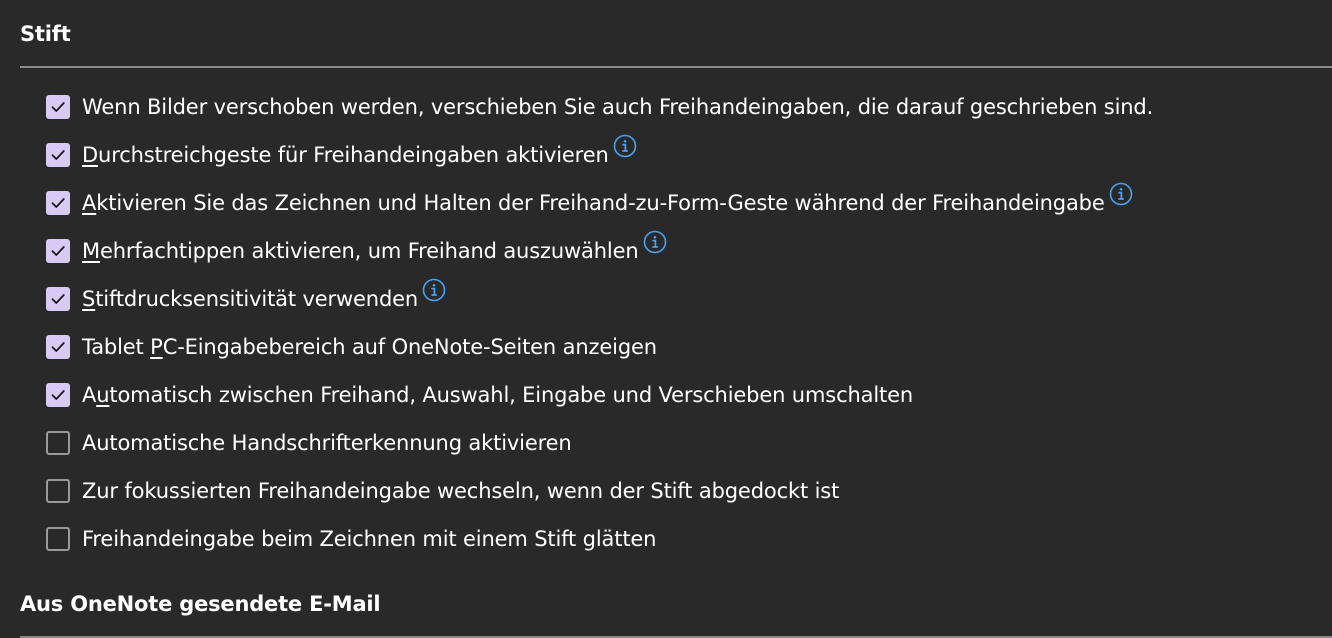 This screenshot has width=1332, height=638. Describe the element at coordinates (676, 67) in the screenshot. I see `section-divider` at that location.